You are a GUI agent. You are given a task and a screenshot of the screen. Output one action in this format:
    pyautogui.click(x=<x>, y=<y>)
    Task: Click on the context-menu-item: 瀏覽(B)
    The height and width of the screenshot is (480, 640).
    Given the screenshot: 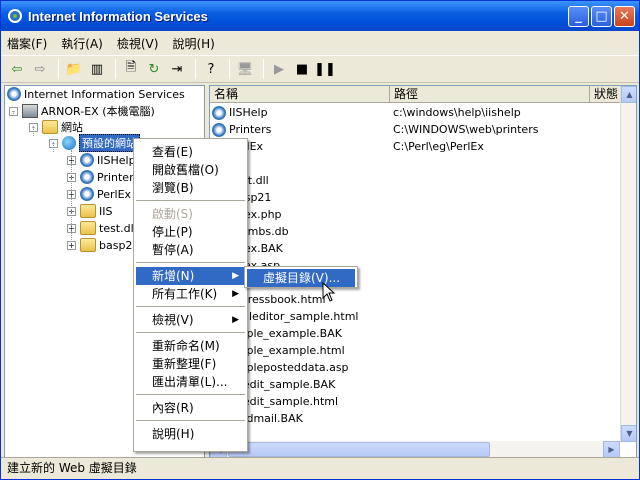 What is the action you would take?
    pyautogui.click(x=190, y=188)
    